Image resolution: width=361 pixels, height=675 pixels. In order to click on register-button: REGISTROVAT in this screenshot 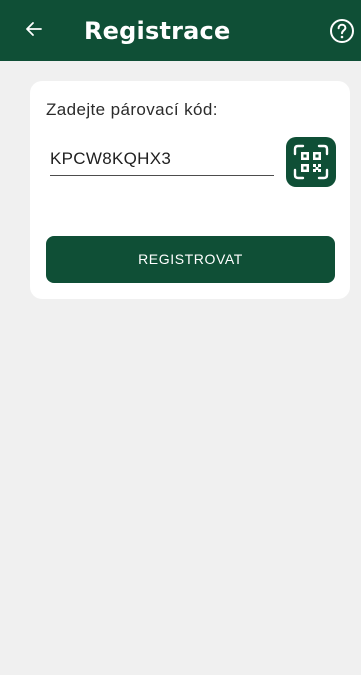, I will do `click(190, 259)`.